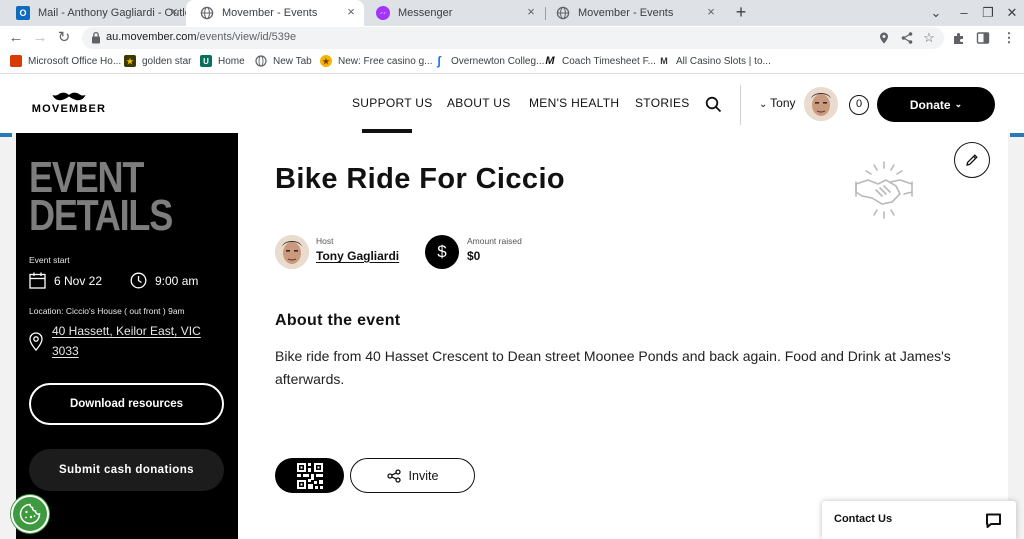 The width and height of the screenshot is (1024, 539). I want to click on download-resources-button: Download resources, so click(126, 404).